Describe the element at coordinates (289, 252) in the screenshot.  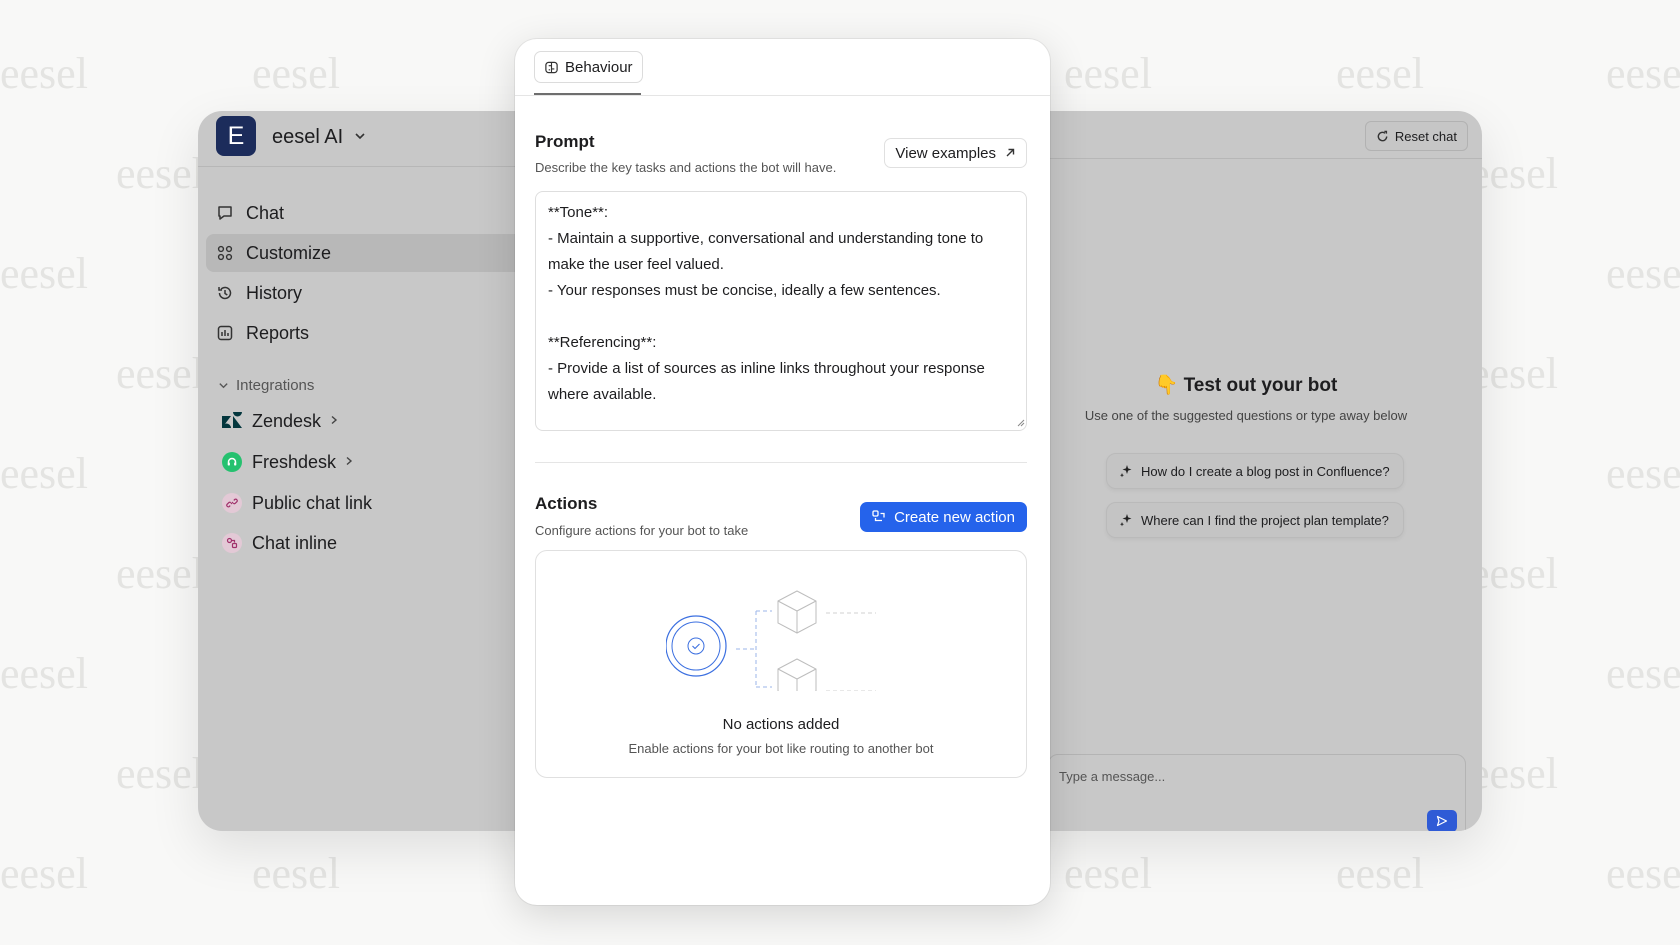
I see `sidebar-item-label: Customize` at that location.